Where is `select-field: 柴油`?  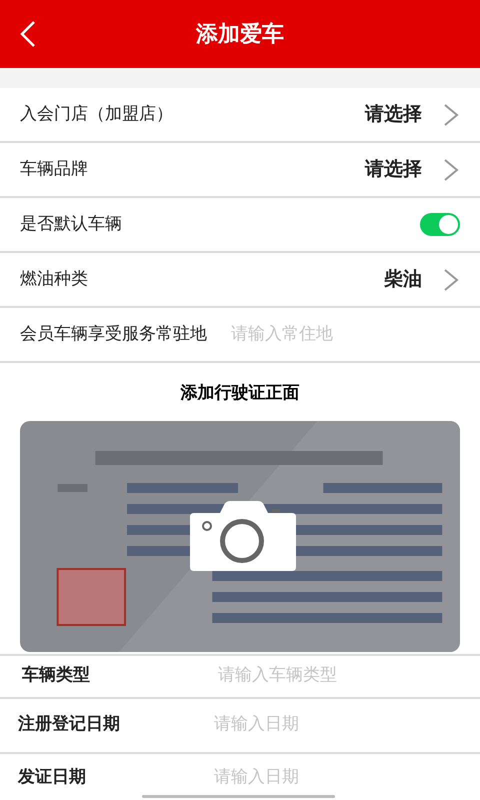 select-field: 柴油 is located at coordinates (422, 279).